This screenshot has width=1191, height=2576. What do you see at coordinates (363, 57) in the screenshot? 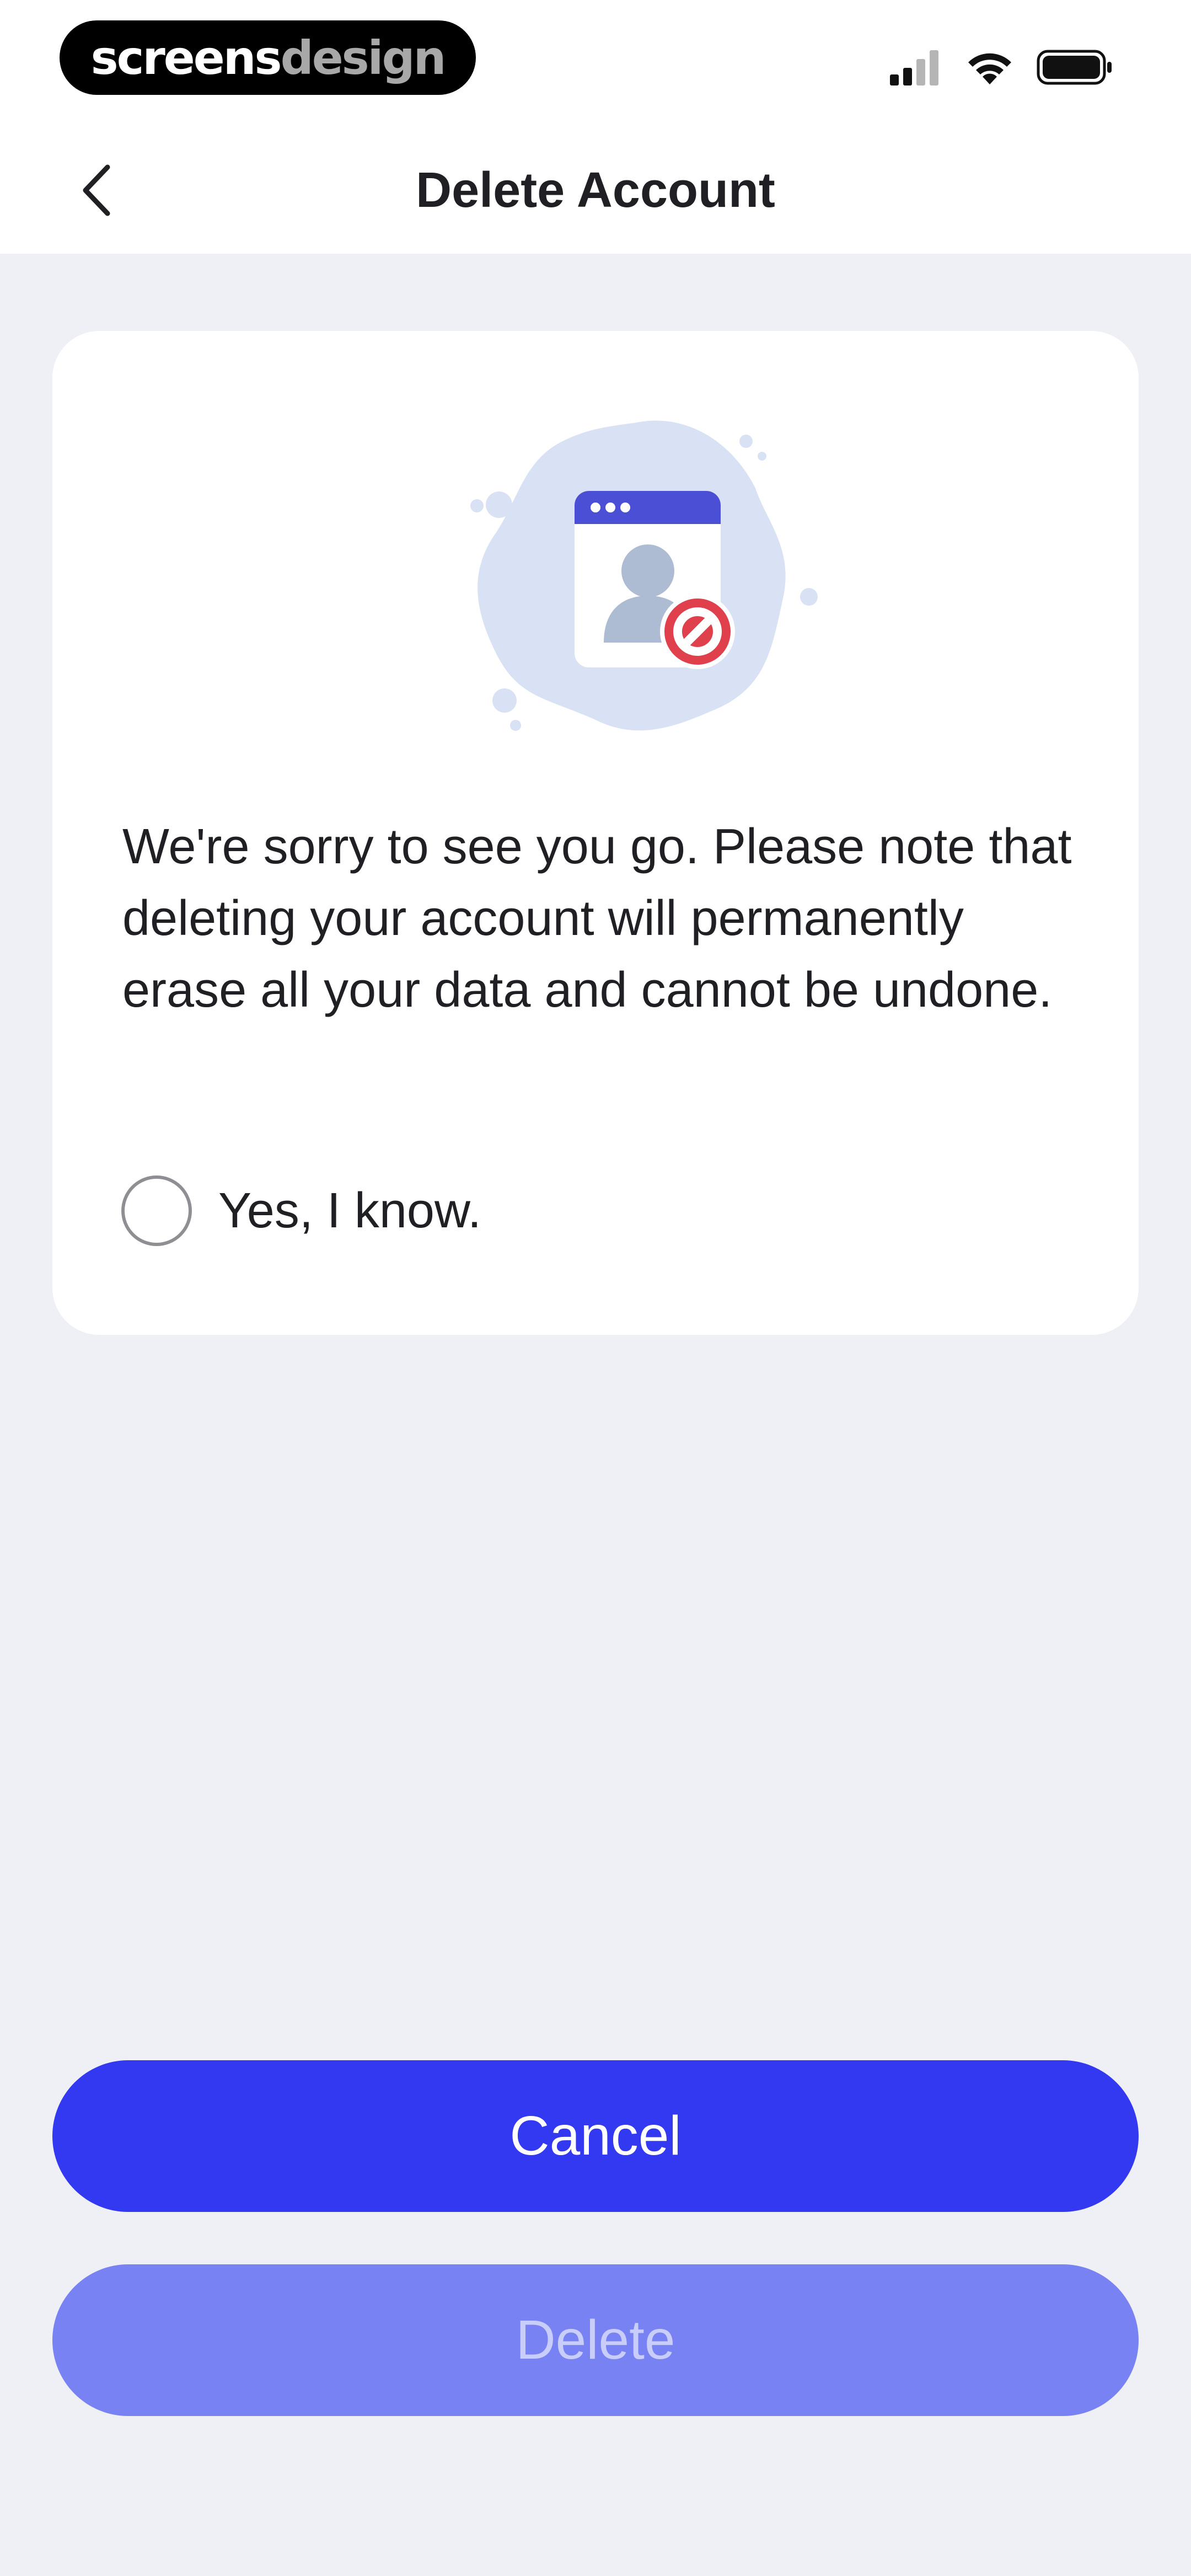
I see `brand-logo-secondary: design` at bounding box center [363, 57].